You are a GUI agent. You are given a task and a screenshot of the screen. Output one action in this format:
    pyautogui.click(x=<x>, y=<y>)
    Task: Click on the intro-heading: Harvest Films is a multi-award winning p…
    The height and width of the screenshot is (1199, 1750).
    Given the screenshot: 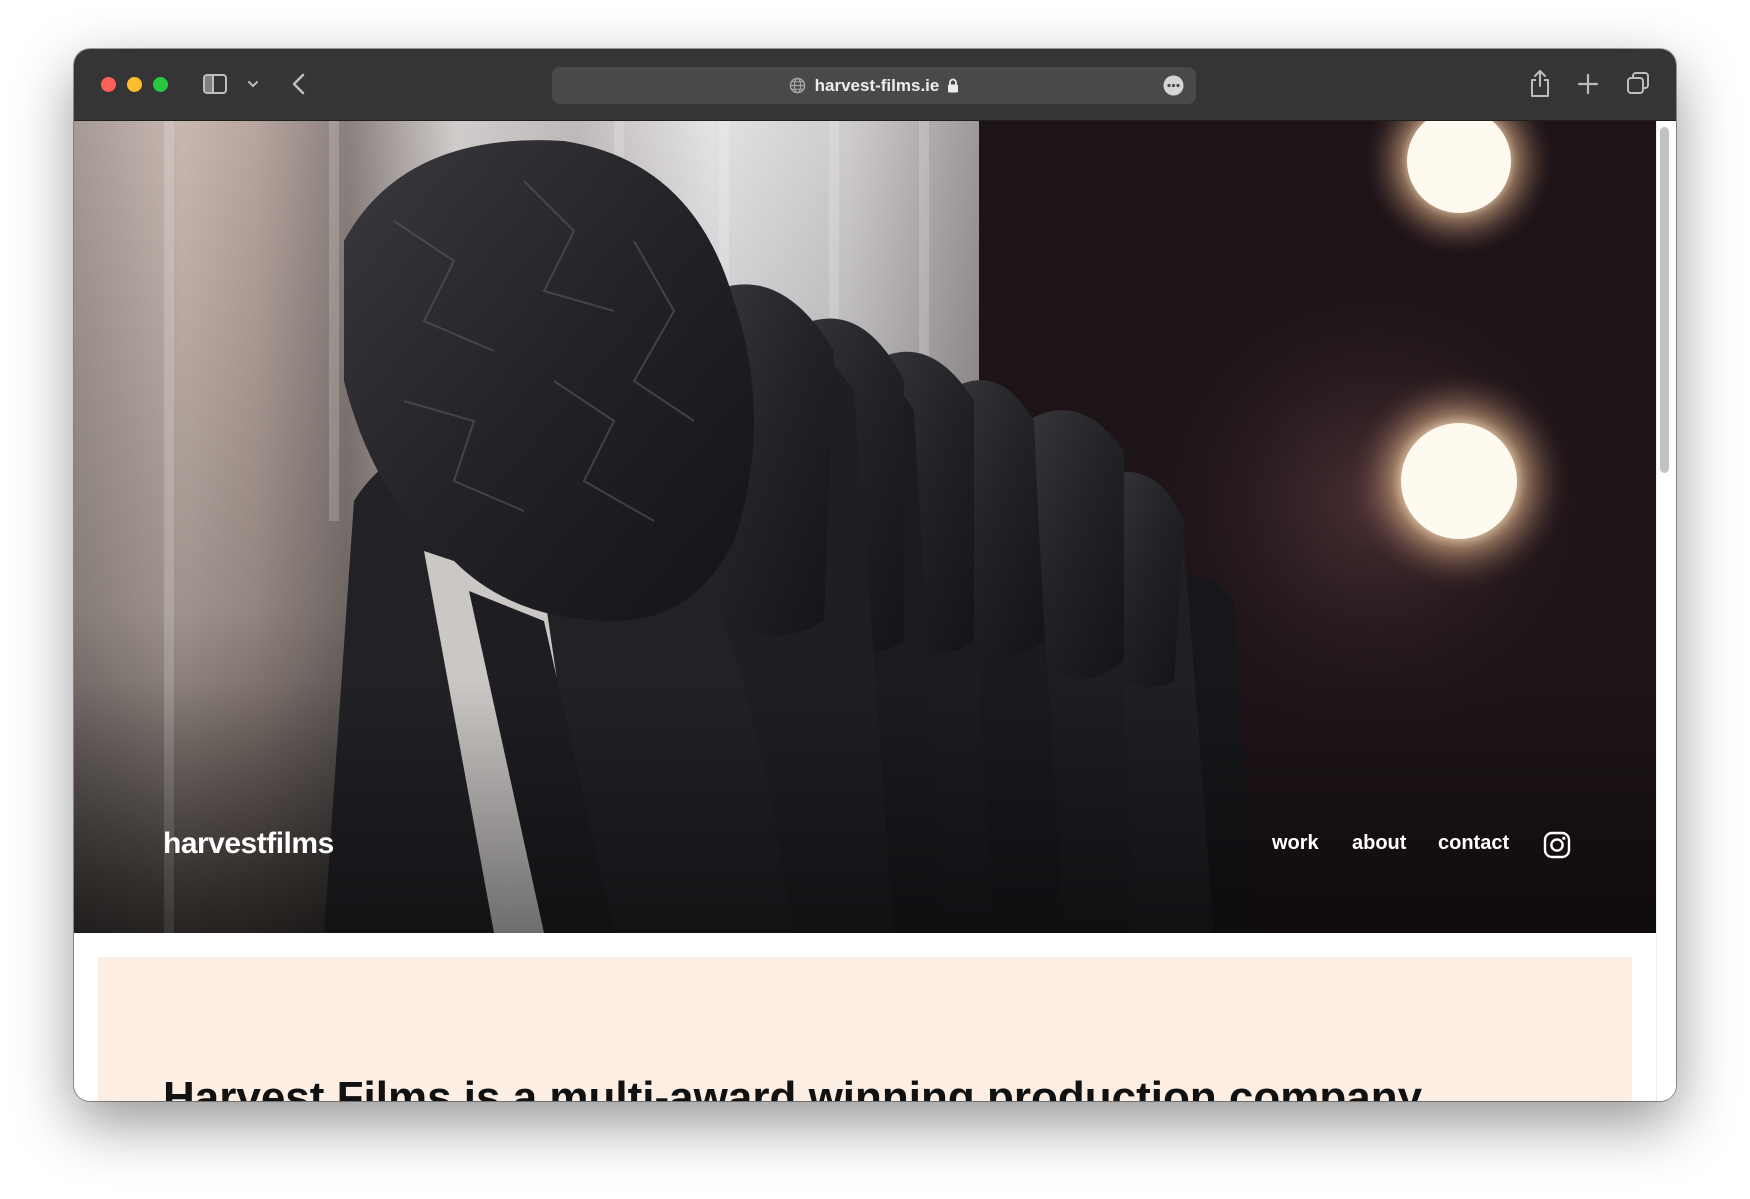 What is the action you would take?
    pyautogui.click(x=793, y=1087)
    